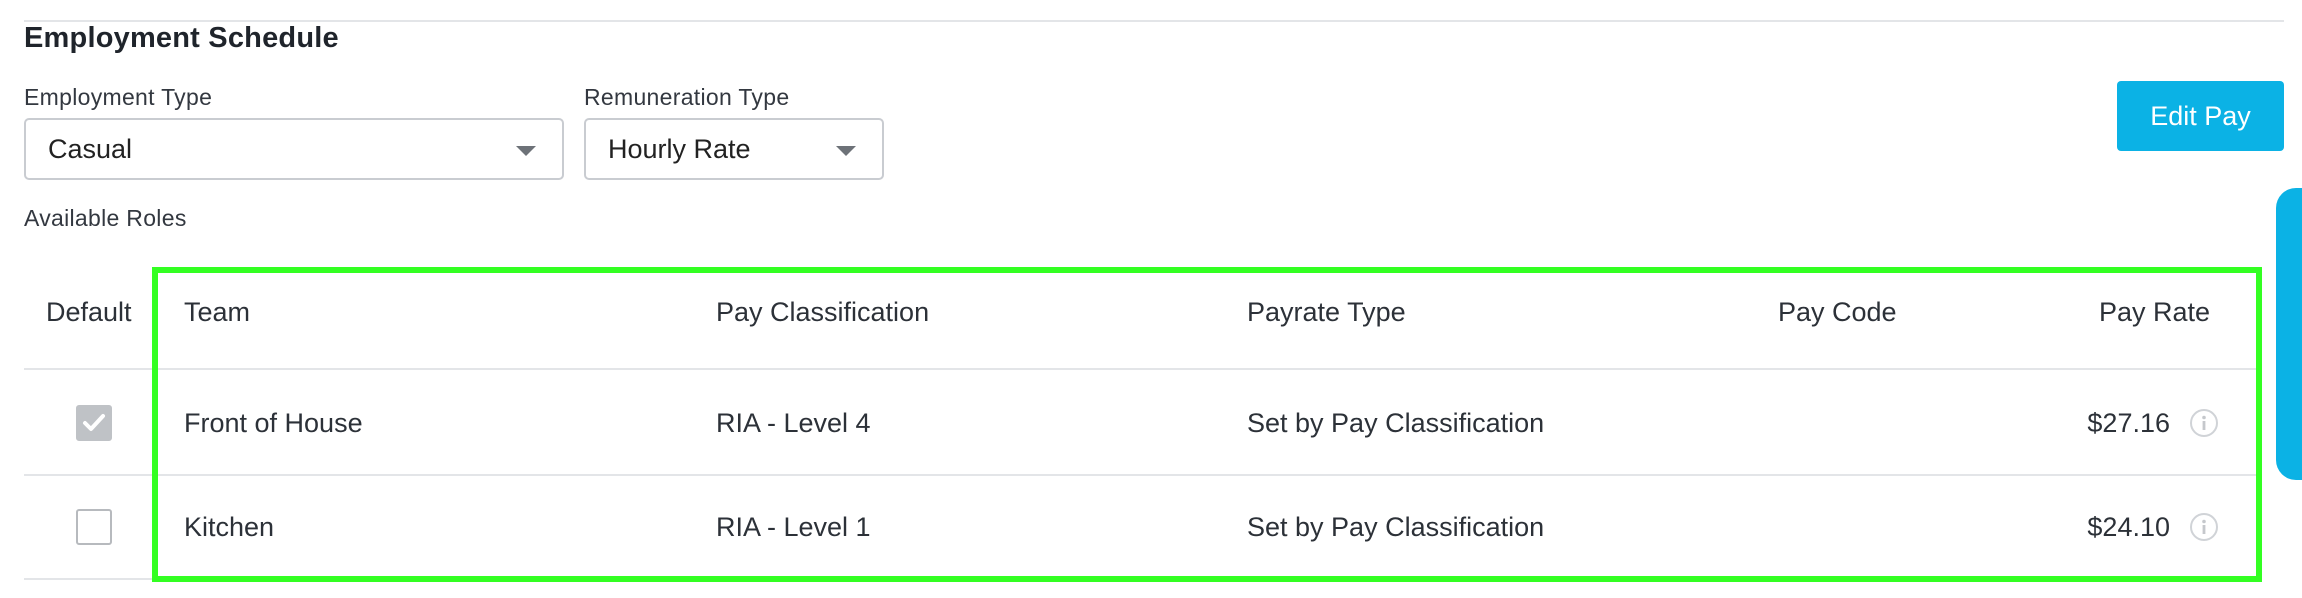 This screenshot has height=598, width=2302. What do you see at coordinates (90, 149) in the screenshot?
I see `employment-type-value: Casual` at bounding box center [90, 149].